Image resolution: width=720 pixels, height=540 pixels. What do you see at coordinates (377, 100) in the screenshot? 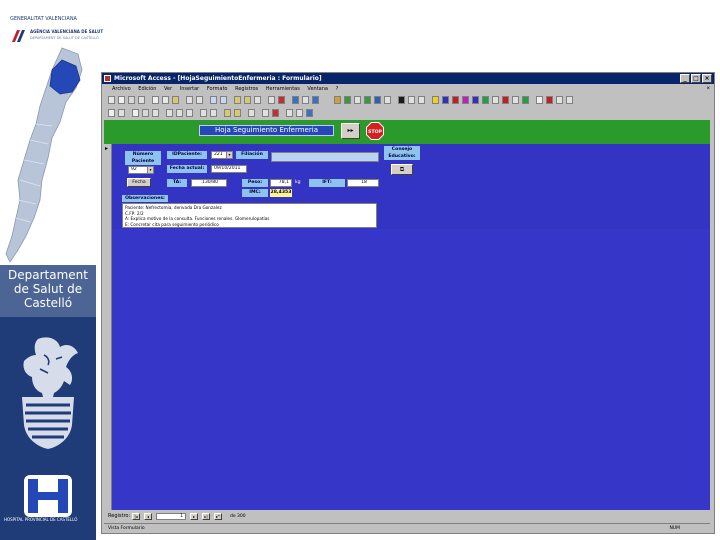
I see `report-icon` at bounding box center [377, 100].